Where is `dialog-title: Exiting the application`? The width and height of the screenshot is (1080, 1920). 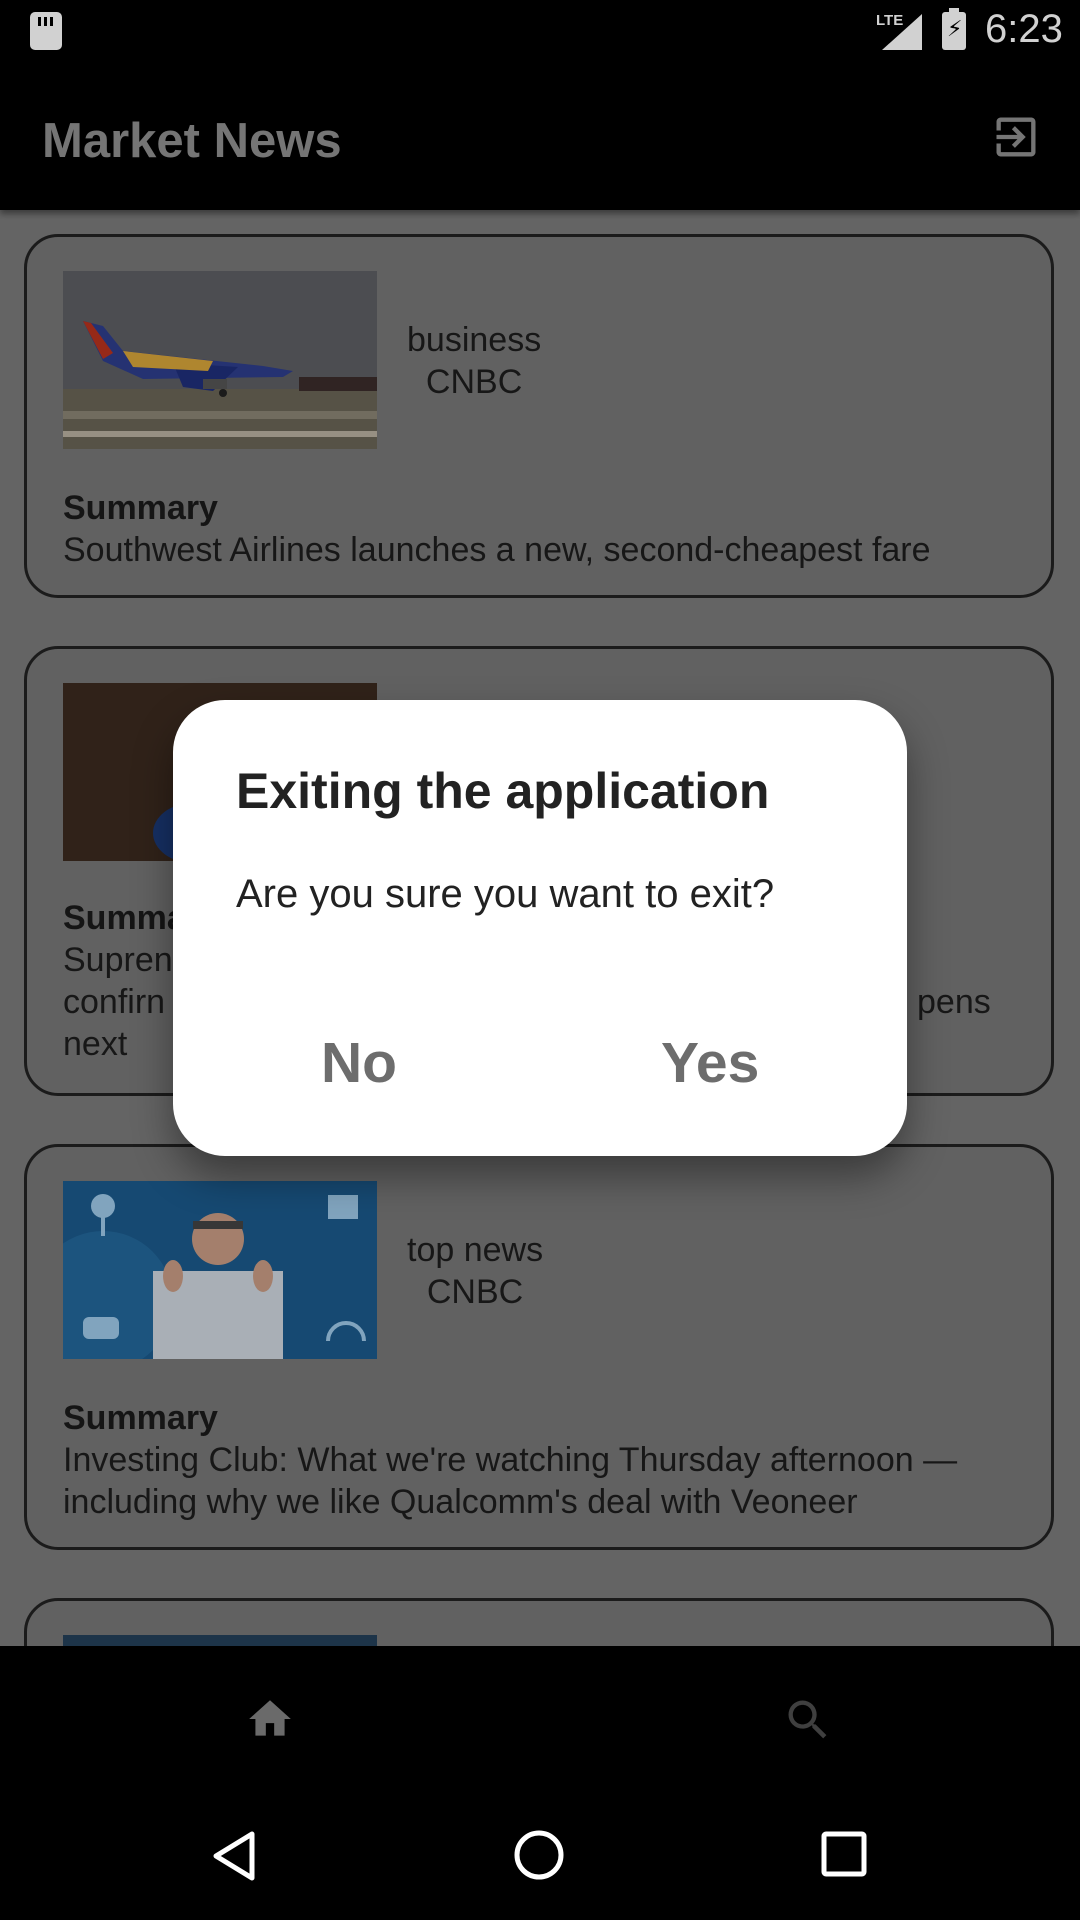
dialog-title: Exiting the application is located at coordinates (503, 791).